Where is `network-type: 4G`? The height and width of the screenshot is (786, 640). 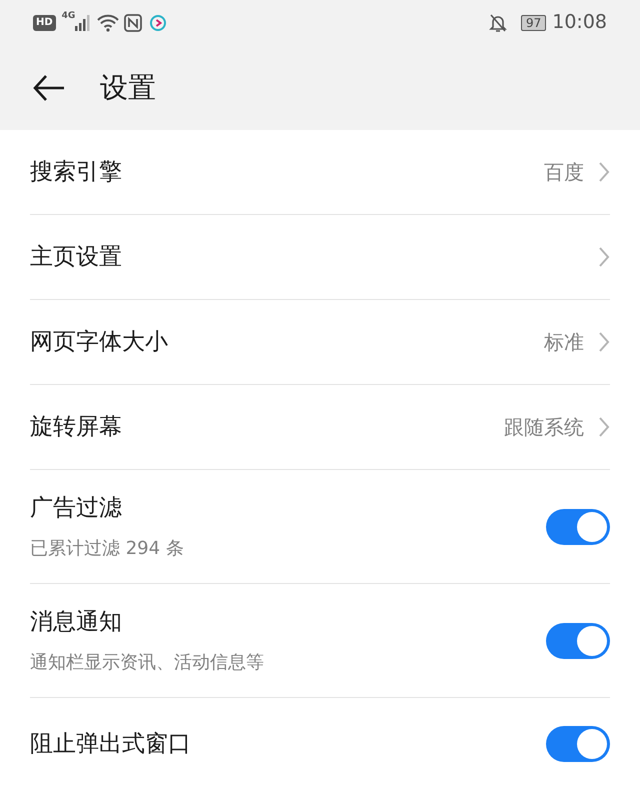
network-type: 4G is located at coordinates (69, 16).